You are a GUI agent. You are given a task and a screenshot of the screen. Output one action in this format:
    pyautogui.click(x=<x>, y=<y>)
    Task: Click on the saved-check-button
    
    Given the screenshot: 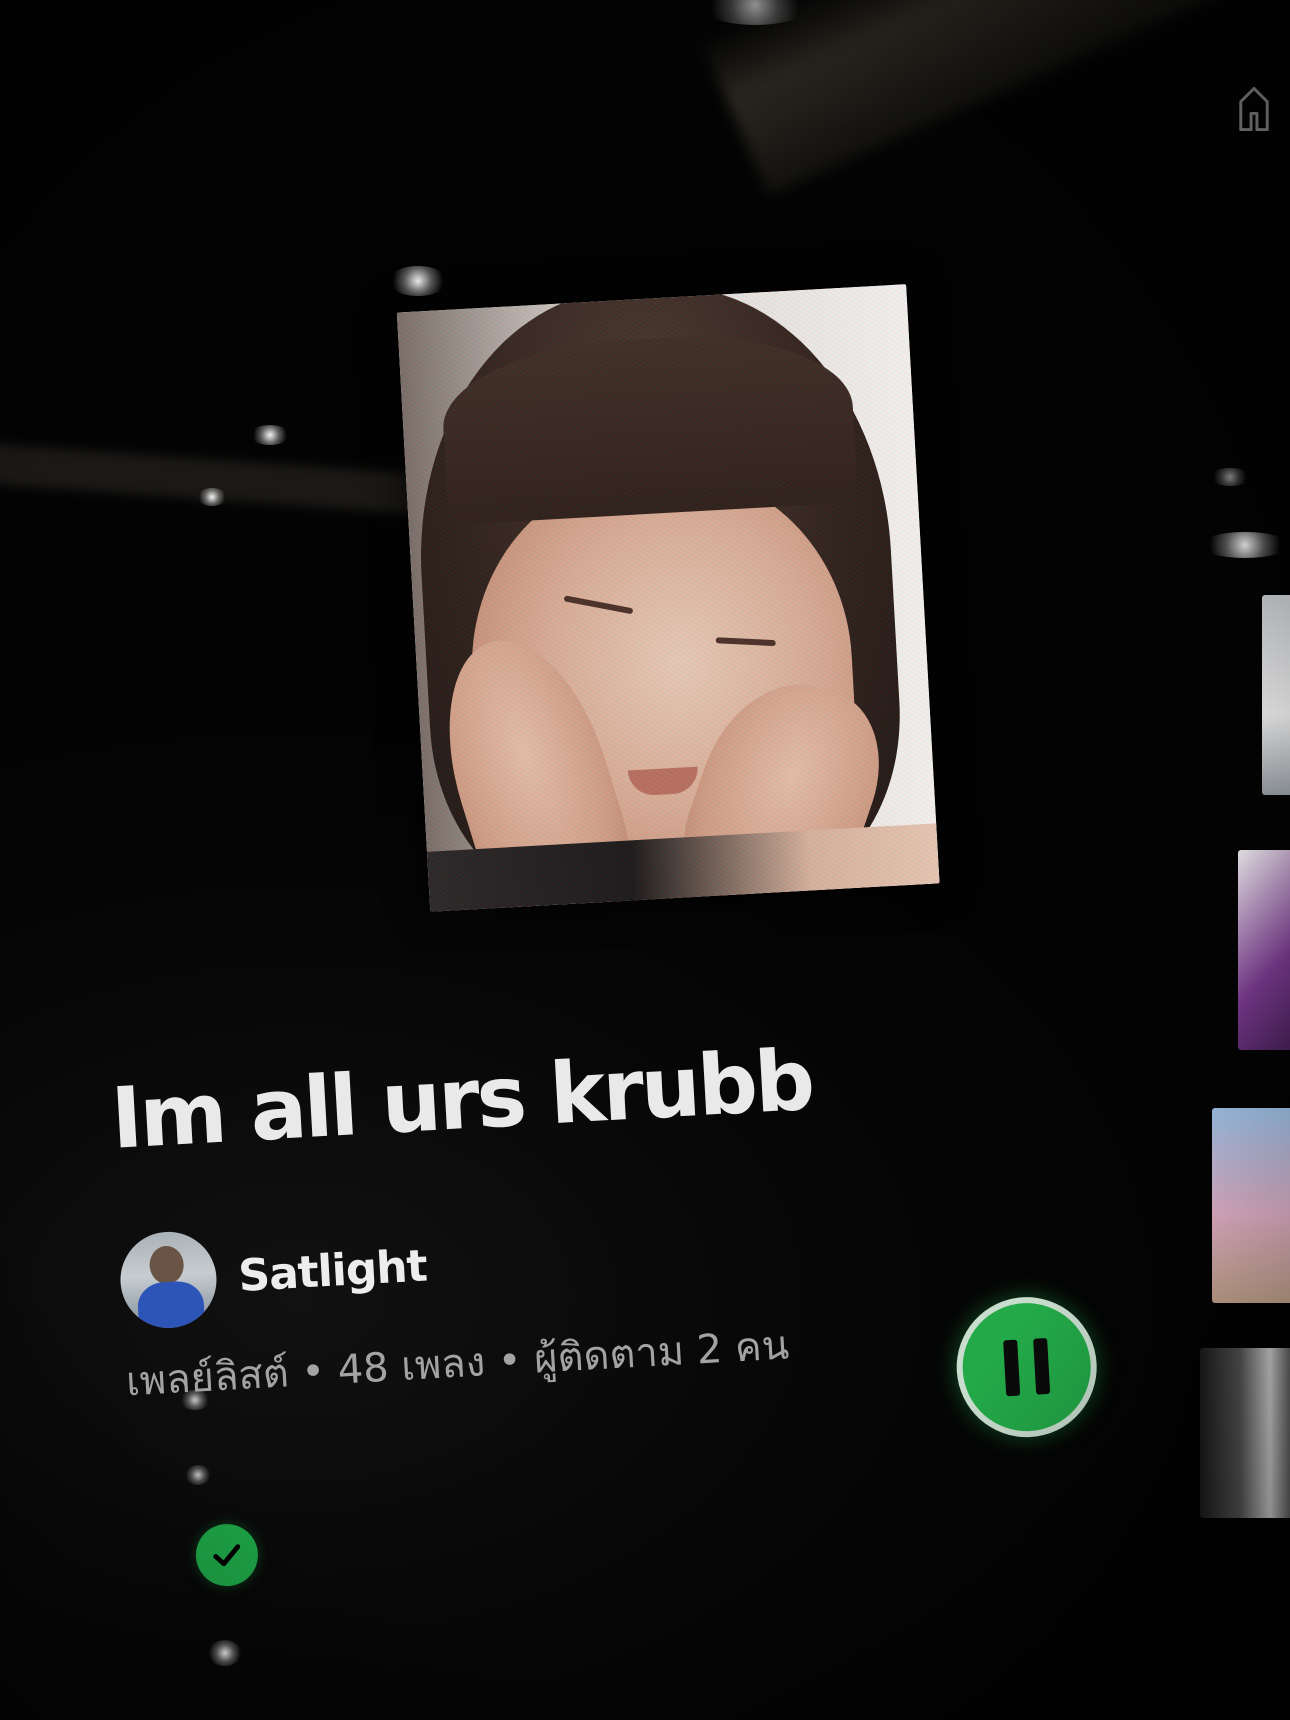 What is the action you would take?
    pyautogui.click(x=227, y=1555)
    